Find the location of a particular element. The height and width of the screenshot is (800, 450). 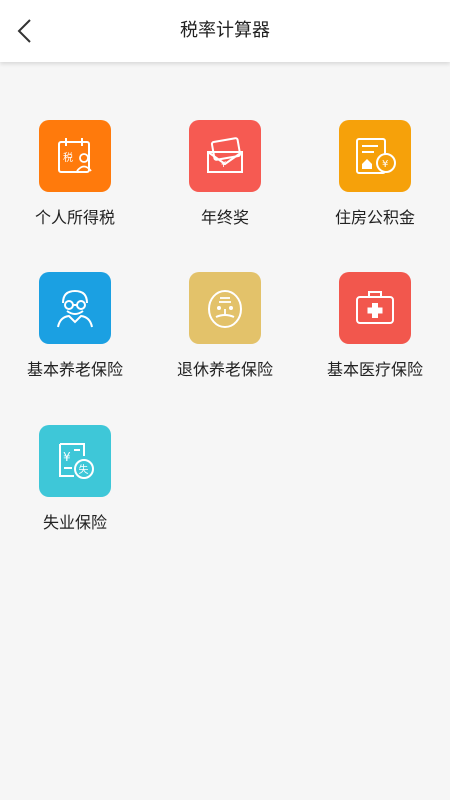

tile-label: 基本养老保险 is located at coordinates (74, 369).